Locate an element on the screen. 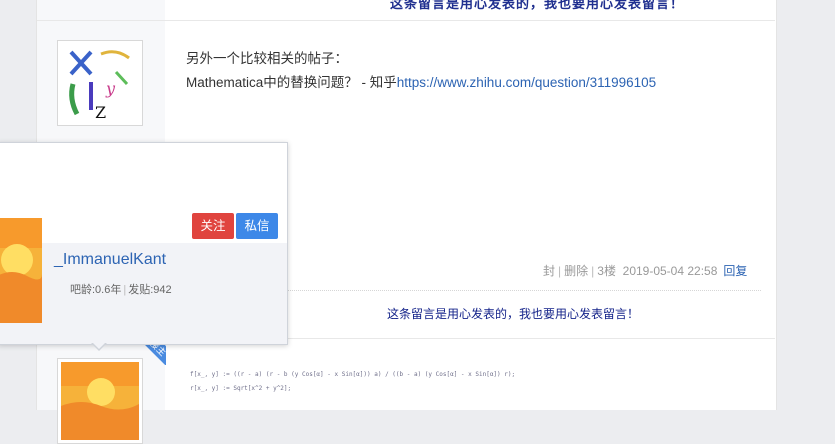  card-avatar is located at coordinates (21, 270).